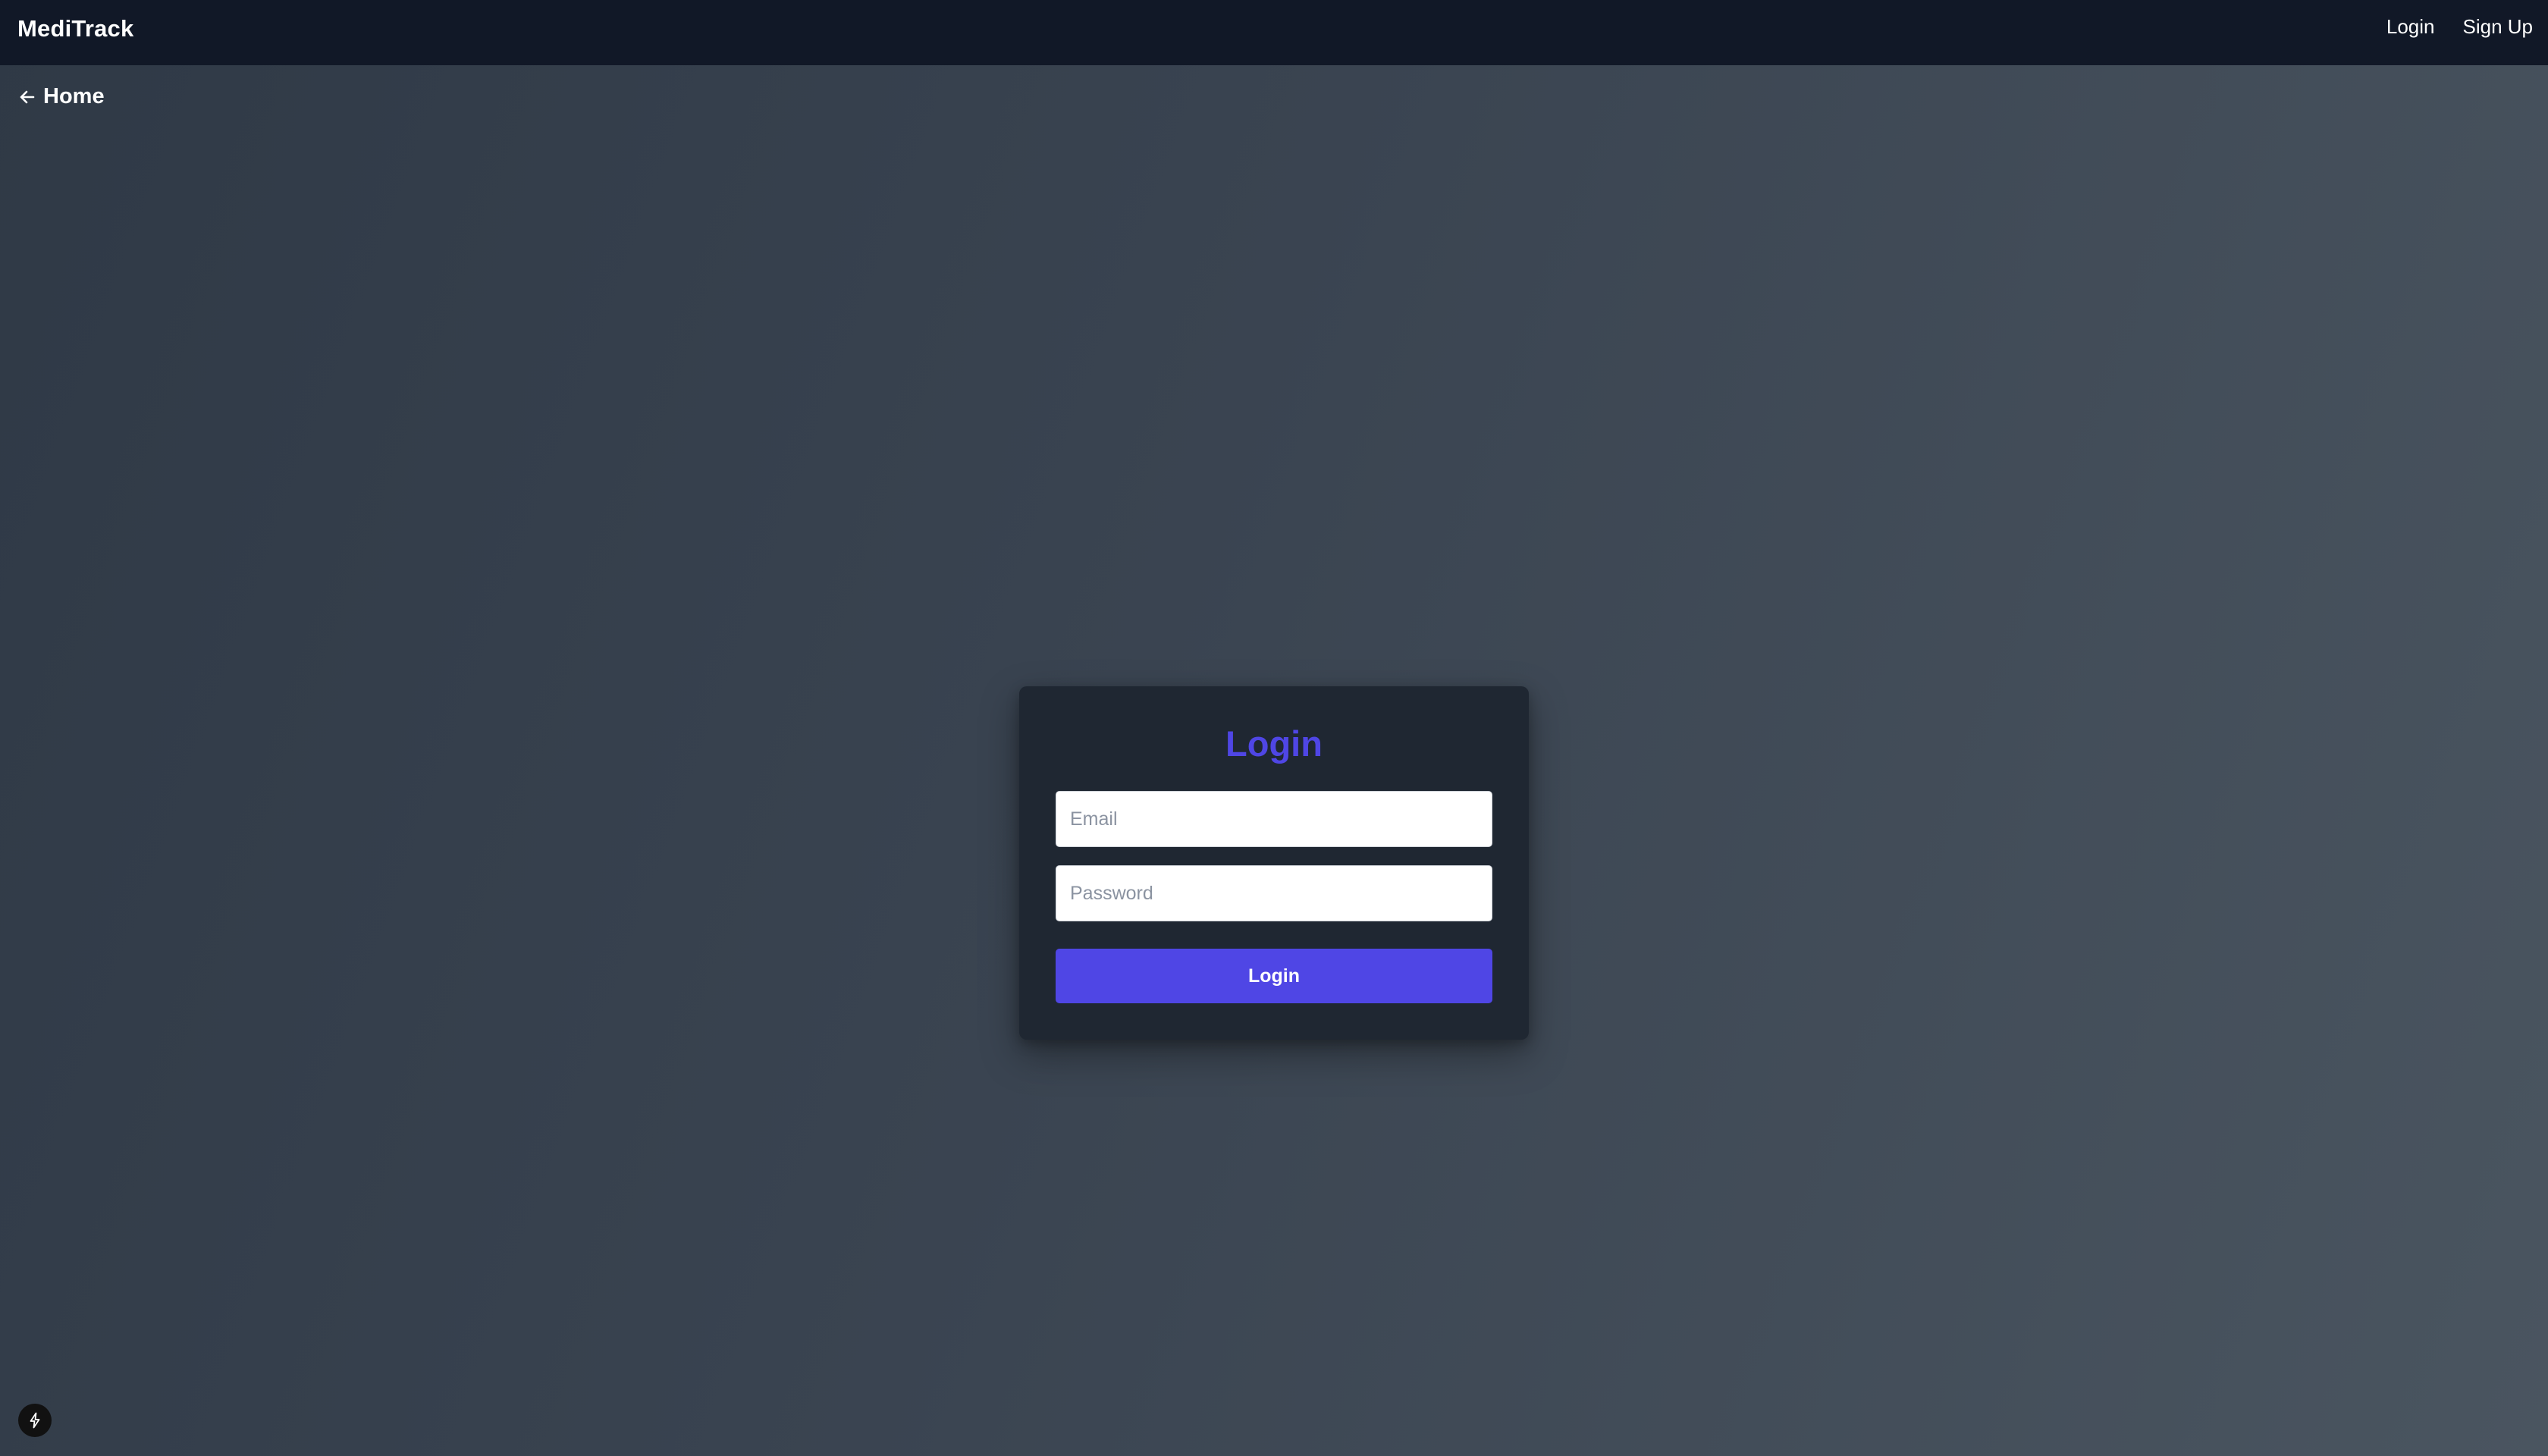 This screenshot has width=2548, height=1456. What do you see at coordinates (27, 97) in the screenshot?
I see `arrow-left-icon` at bounding box center [27, 97].